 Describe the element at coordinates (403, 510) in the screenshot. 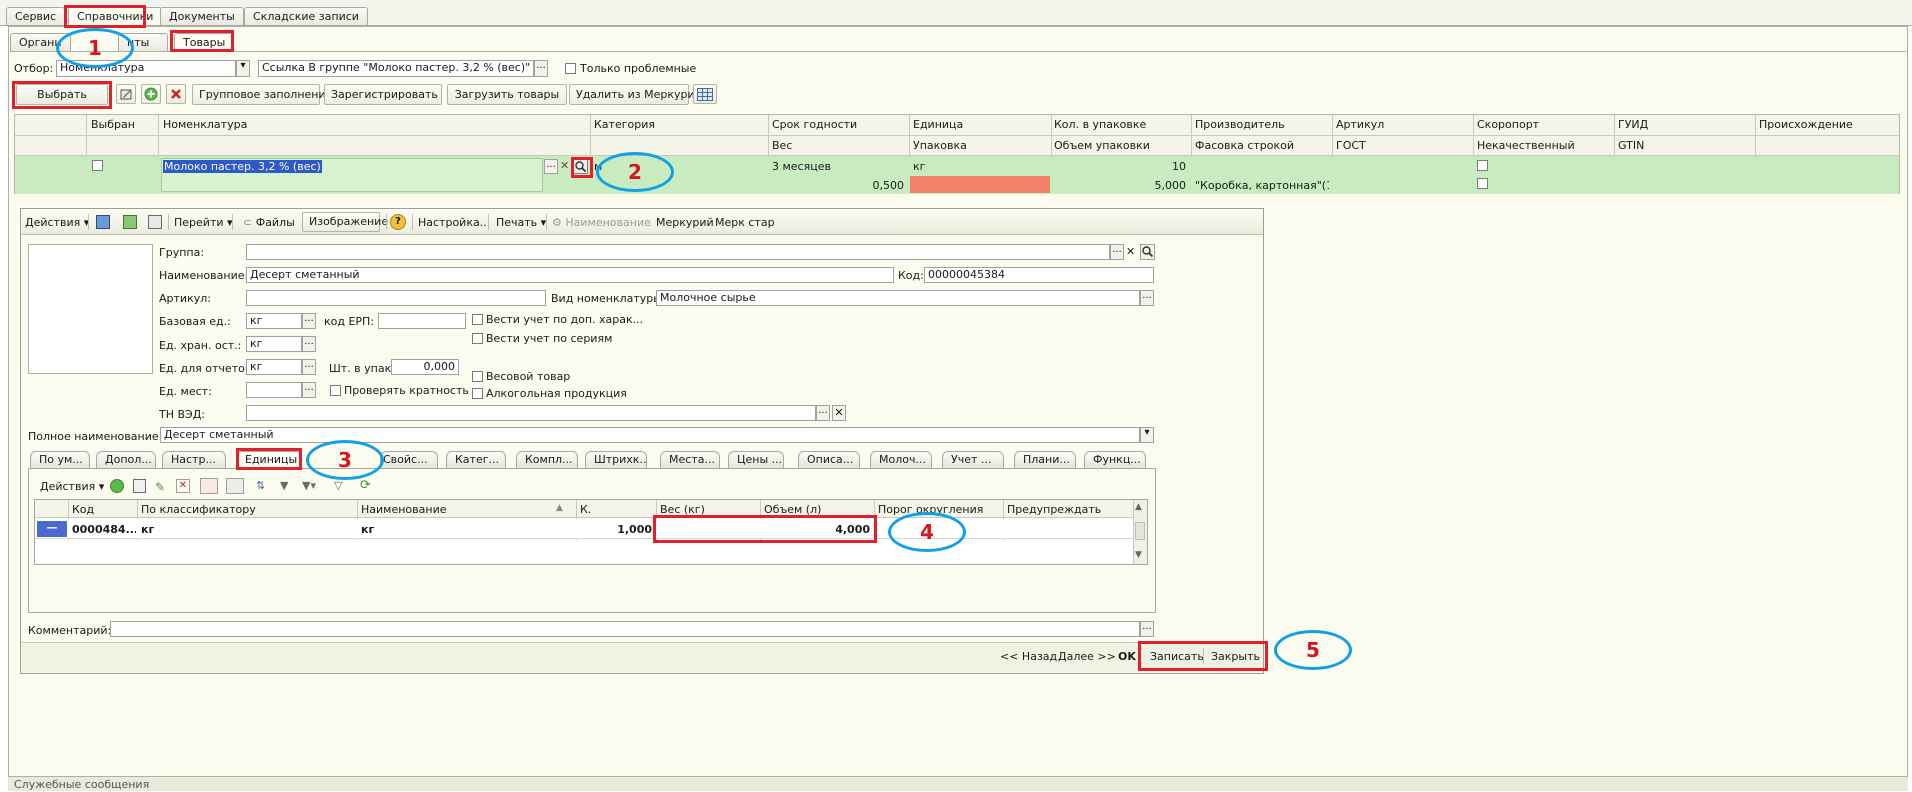

I see `units-col-name: Наименование` at that location.